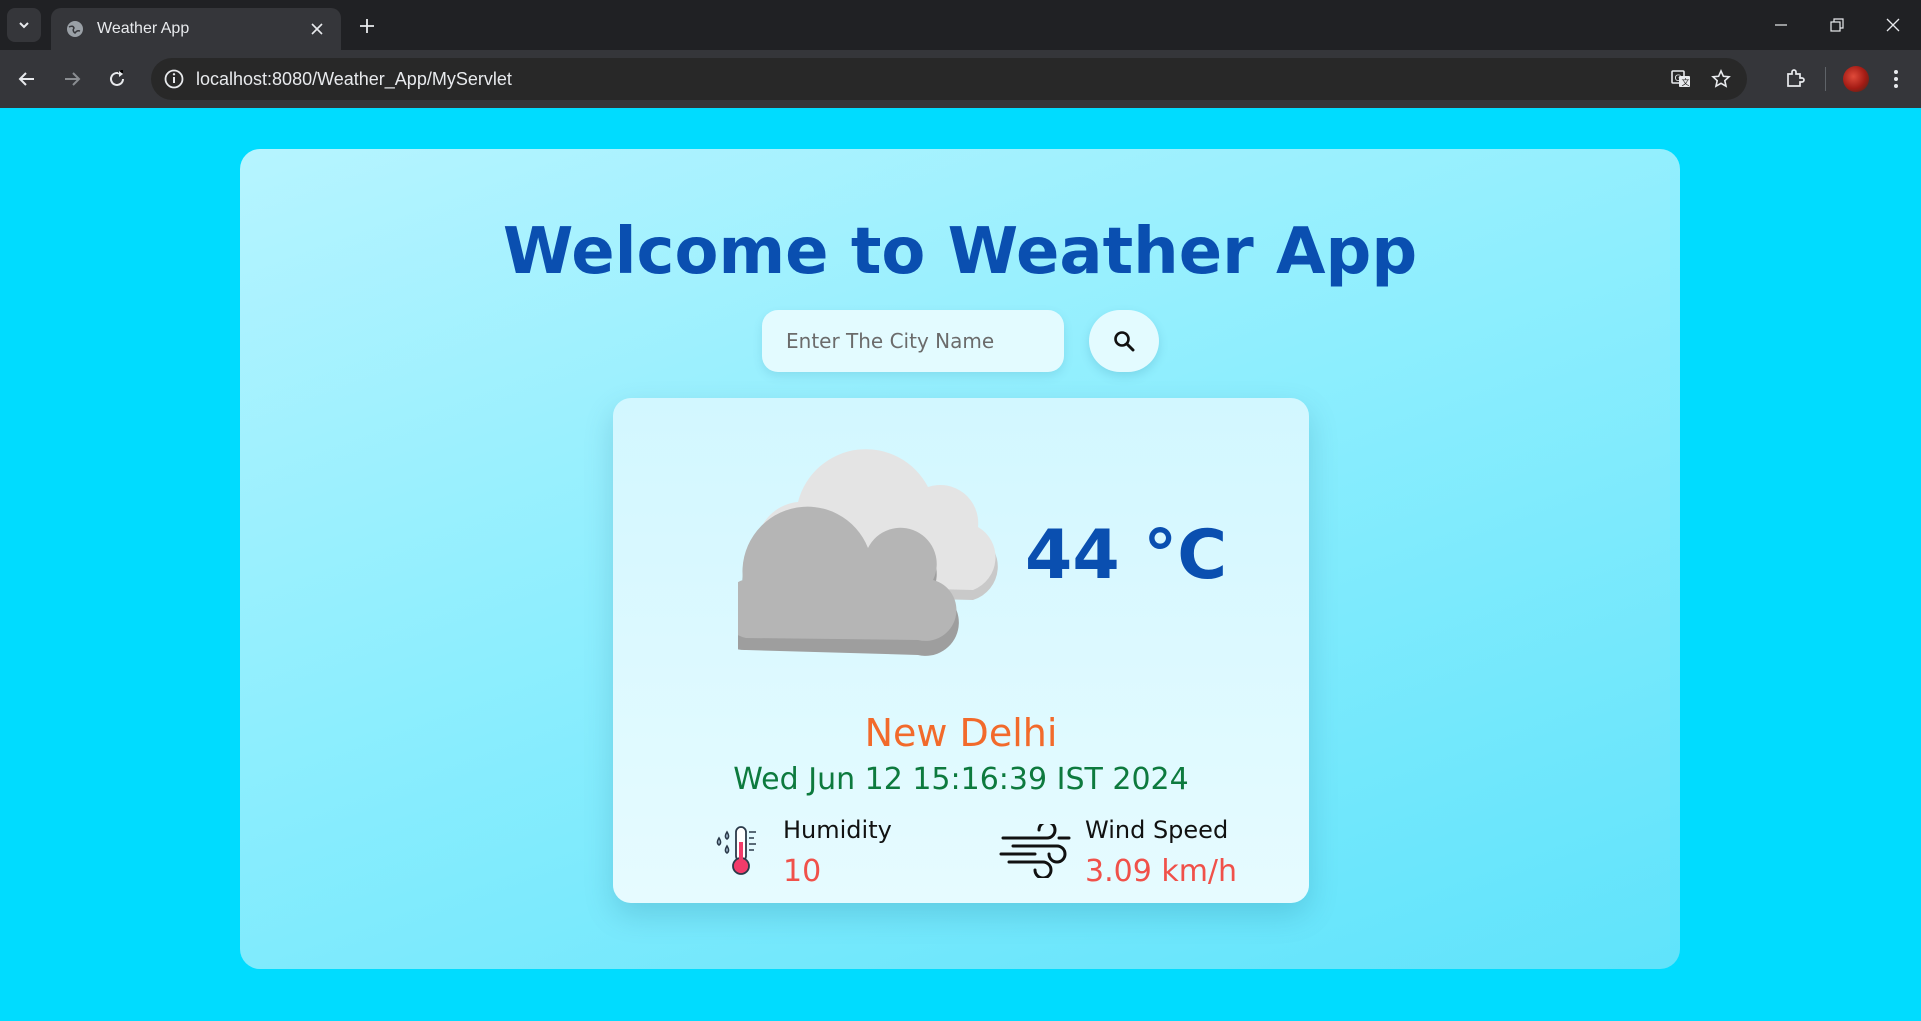  I want to click on arrow-left-icon, so click(26, 79).